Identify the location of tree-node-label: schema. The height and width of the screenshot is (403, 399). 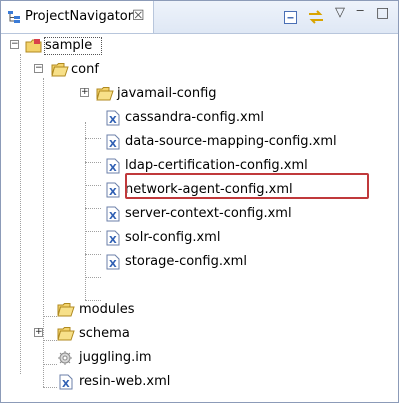
(104, 333).